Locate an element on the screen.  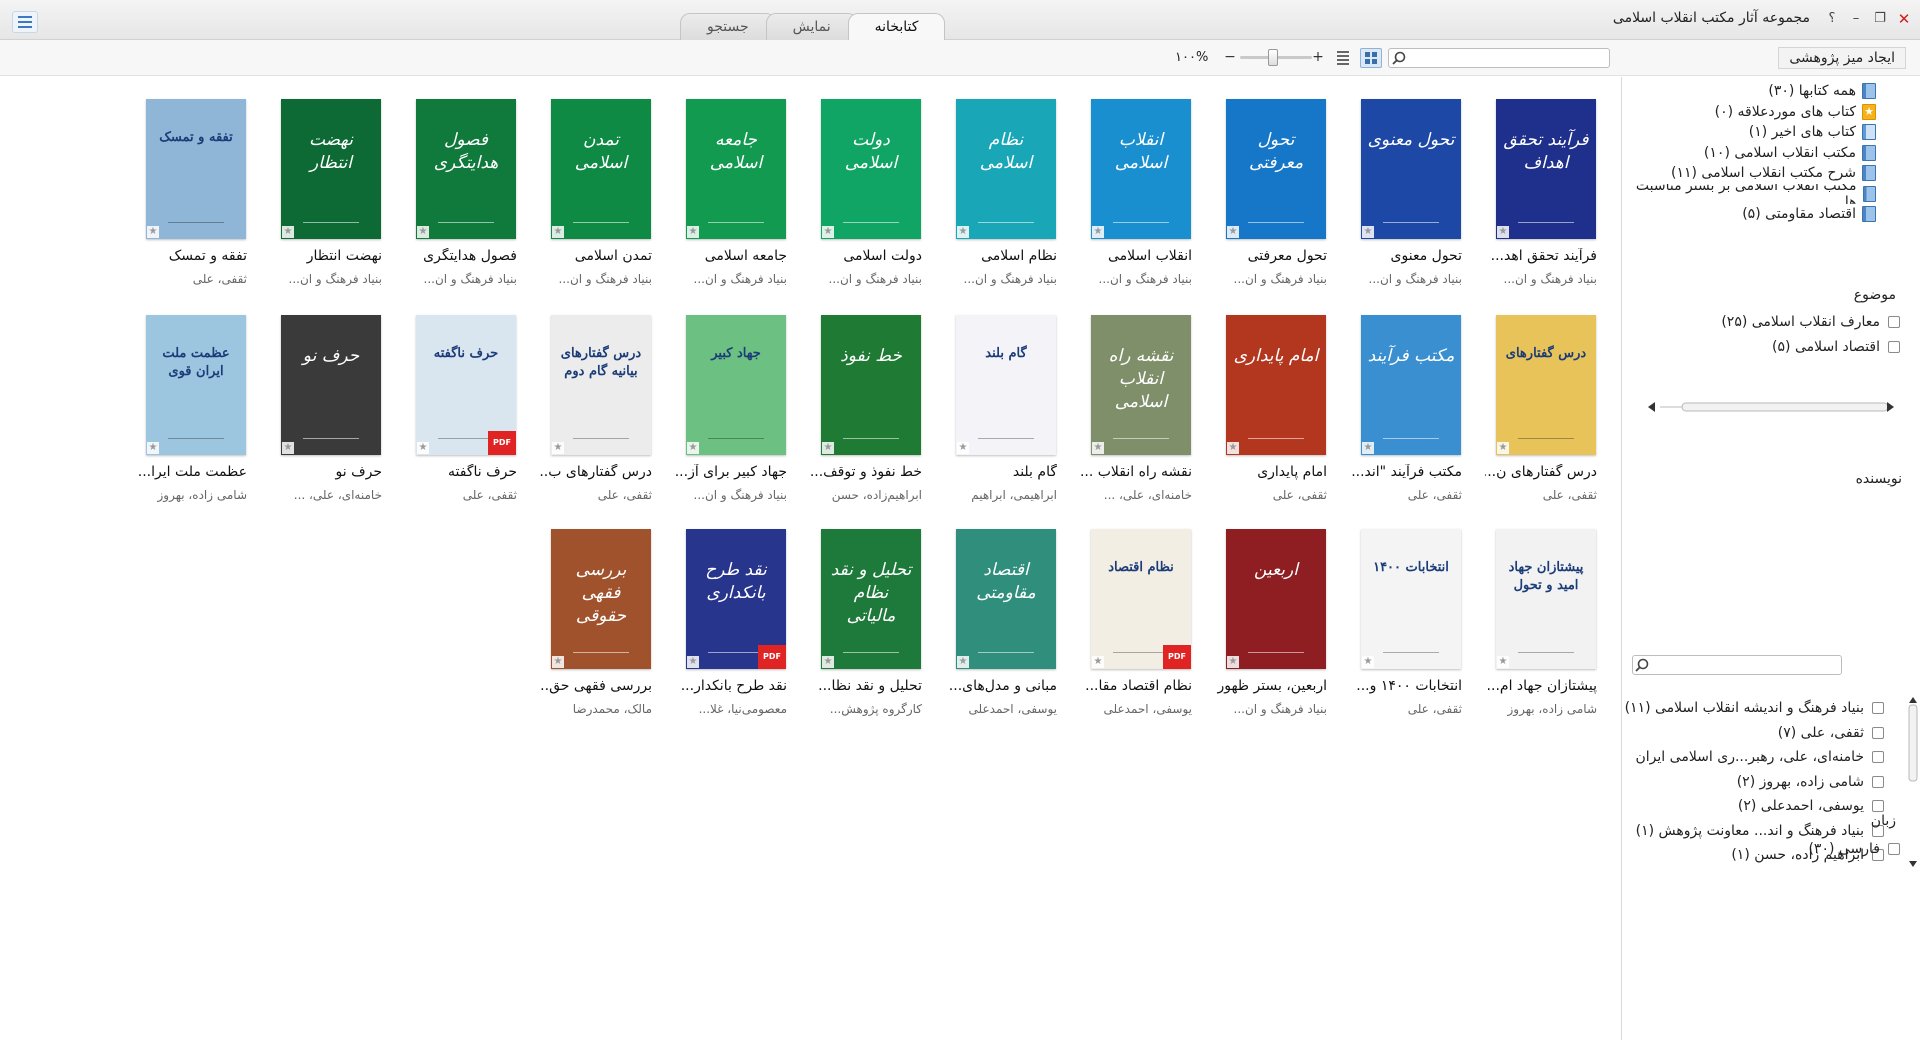
restore-icon: ❐ is located at coordinates (1880, 19).